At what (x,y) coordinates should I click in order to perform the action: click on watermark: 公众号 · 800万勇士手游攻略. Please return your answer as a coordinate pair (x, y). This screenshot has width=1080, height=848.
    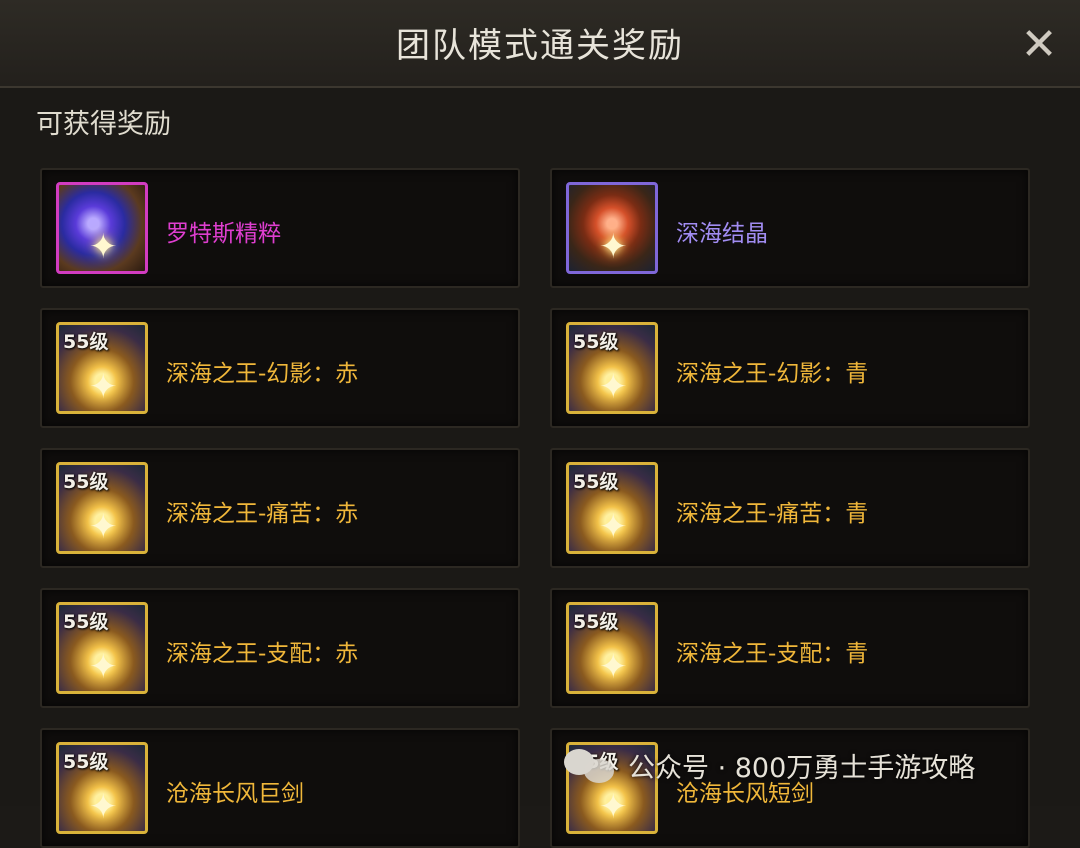
    Looking at the image, I should click on (768, 765).